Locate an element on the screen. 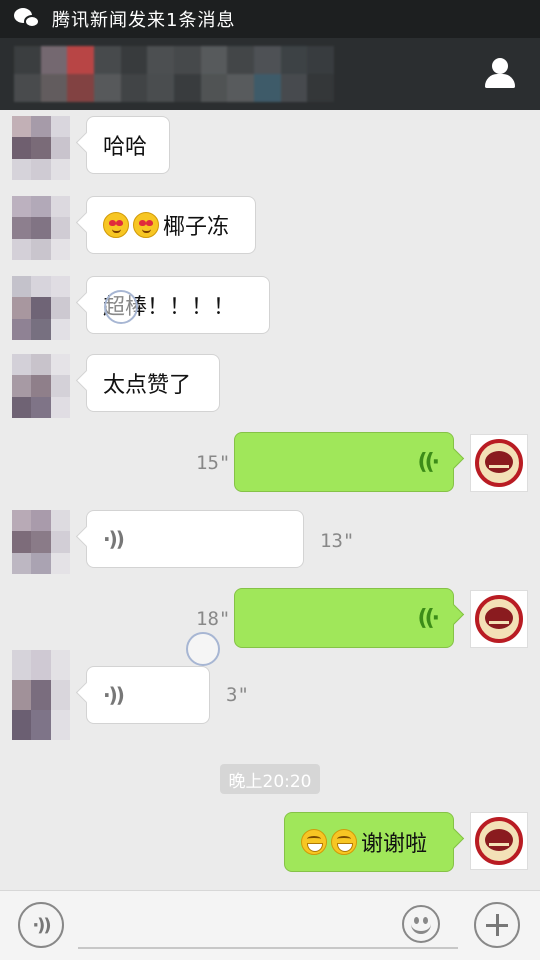  voice-duration: 18" is located at coordinates (213, 619).